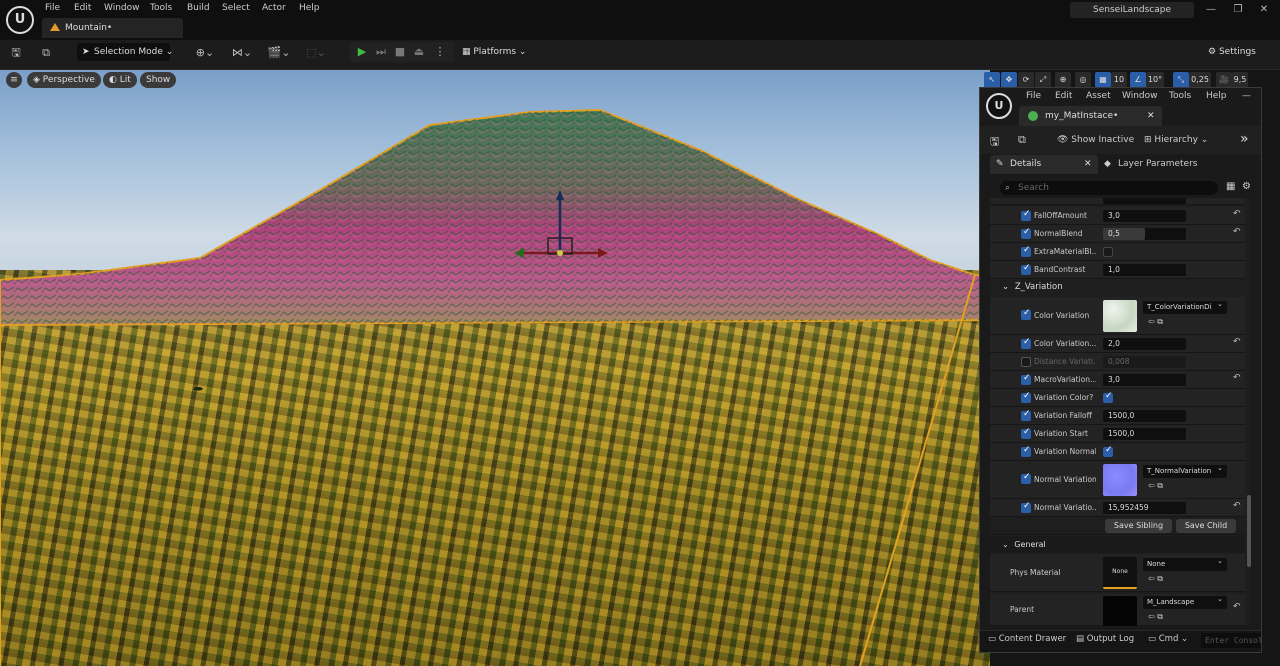  What do you see at coordinates (1043, 80) in the screenshot?
I see `scale-tool-icon: ⤢` at bounding box center [1043, 80].